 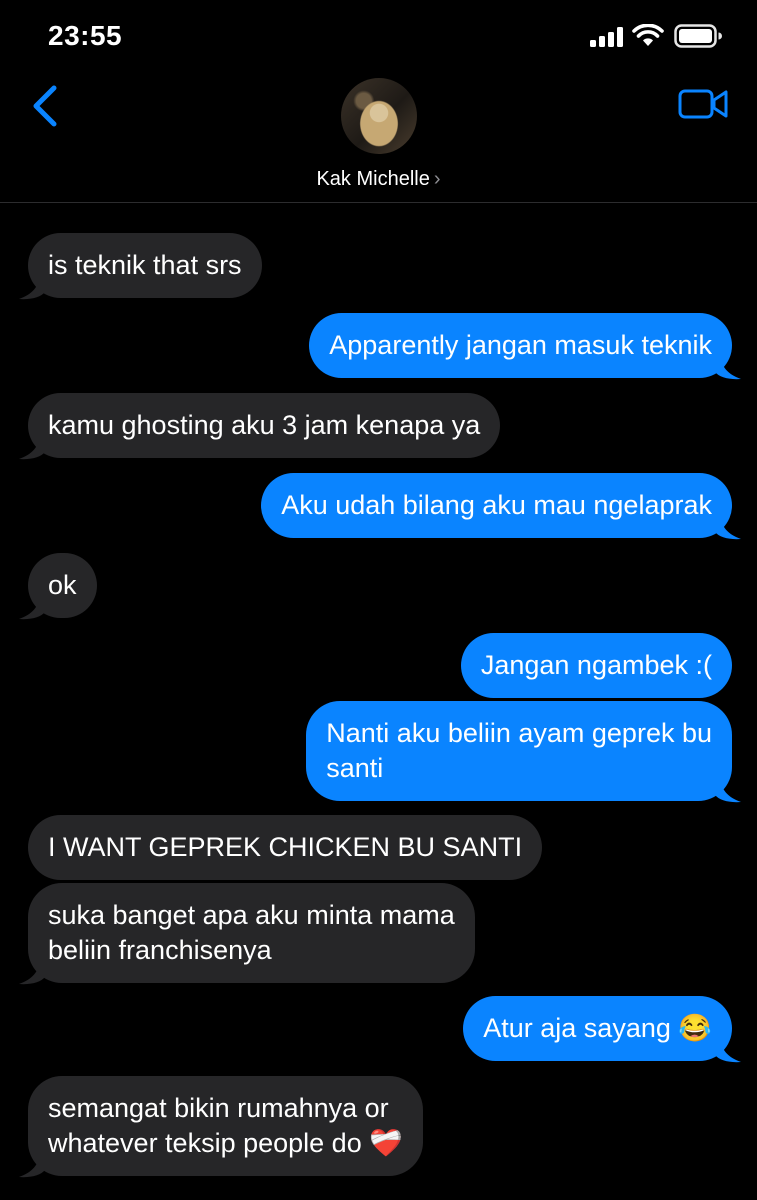 I want to click on message-incoming: kamu ghosting aku 3 jam kenapa ya, so click(x=260, y=426).